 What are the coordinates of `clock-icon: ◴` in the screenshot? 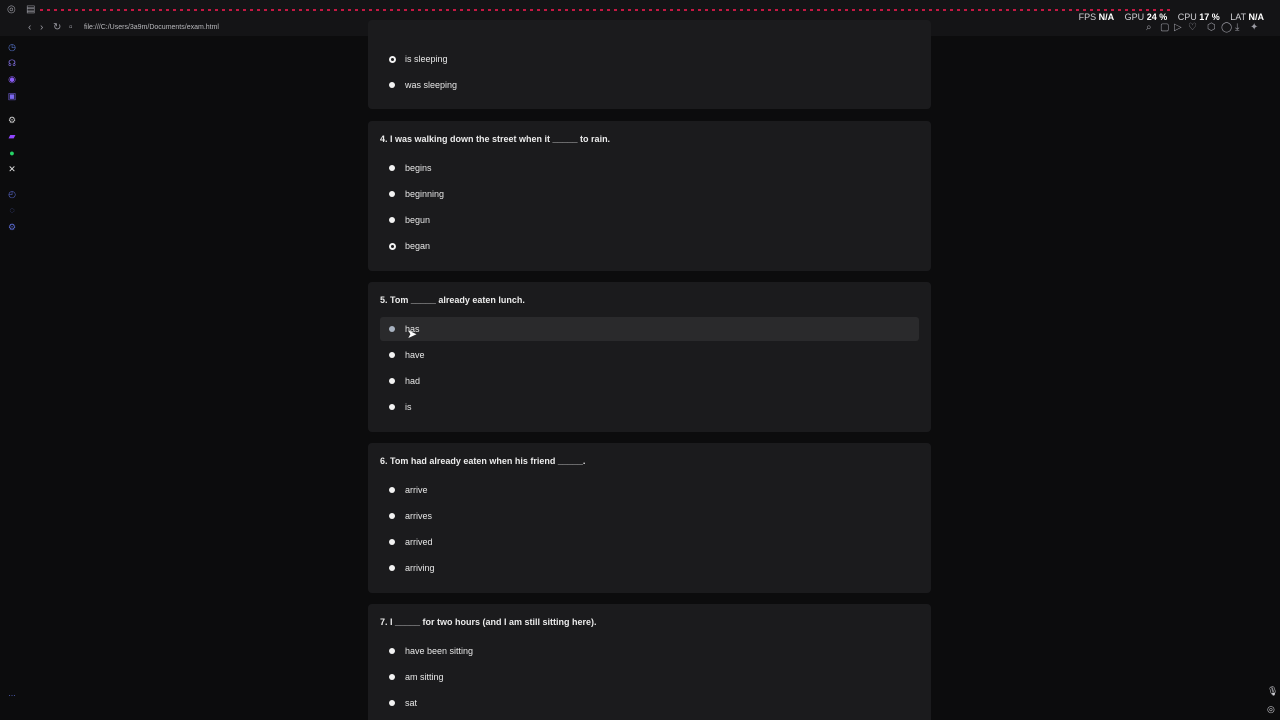 It's located at (12, 194).